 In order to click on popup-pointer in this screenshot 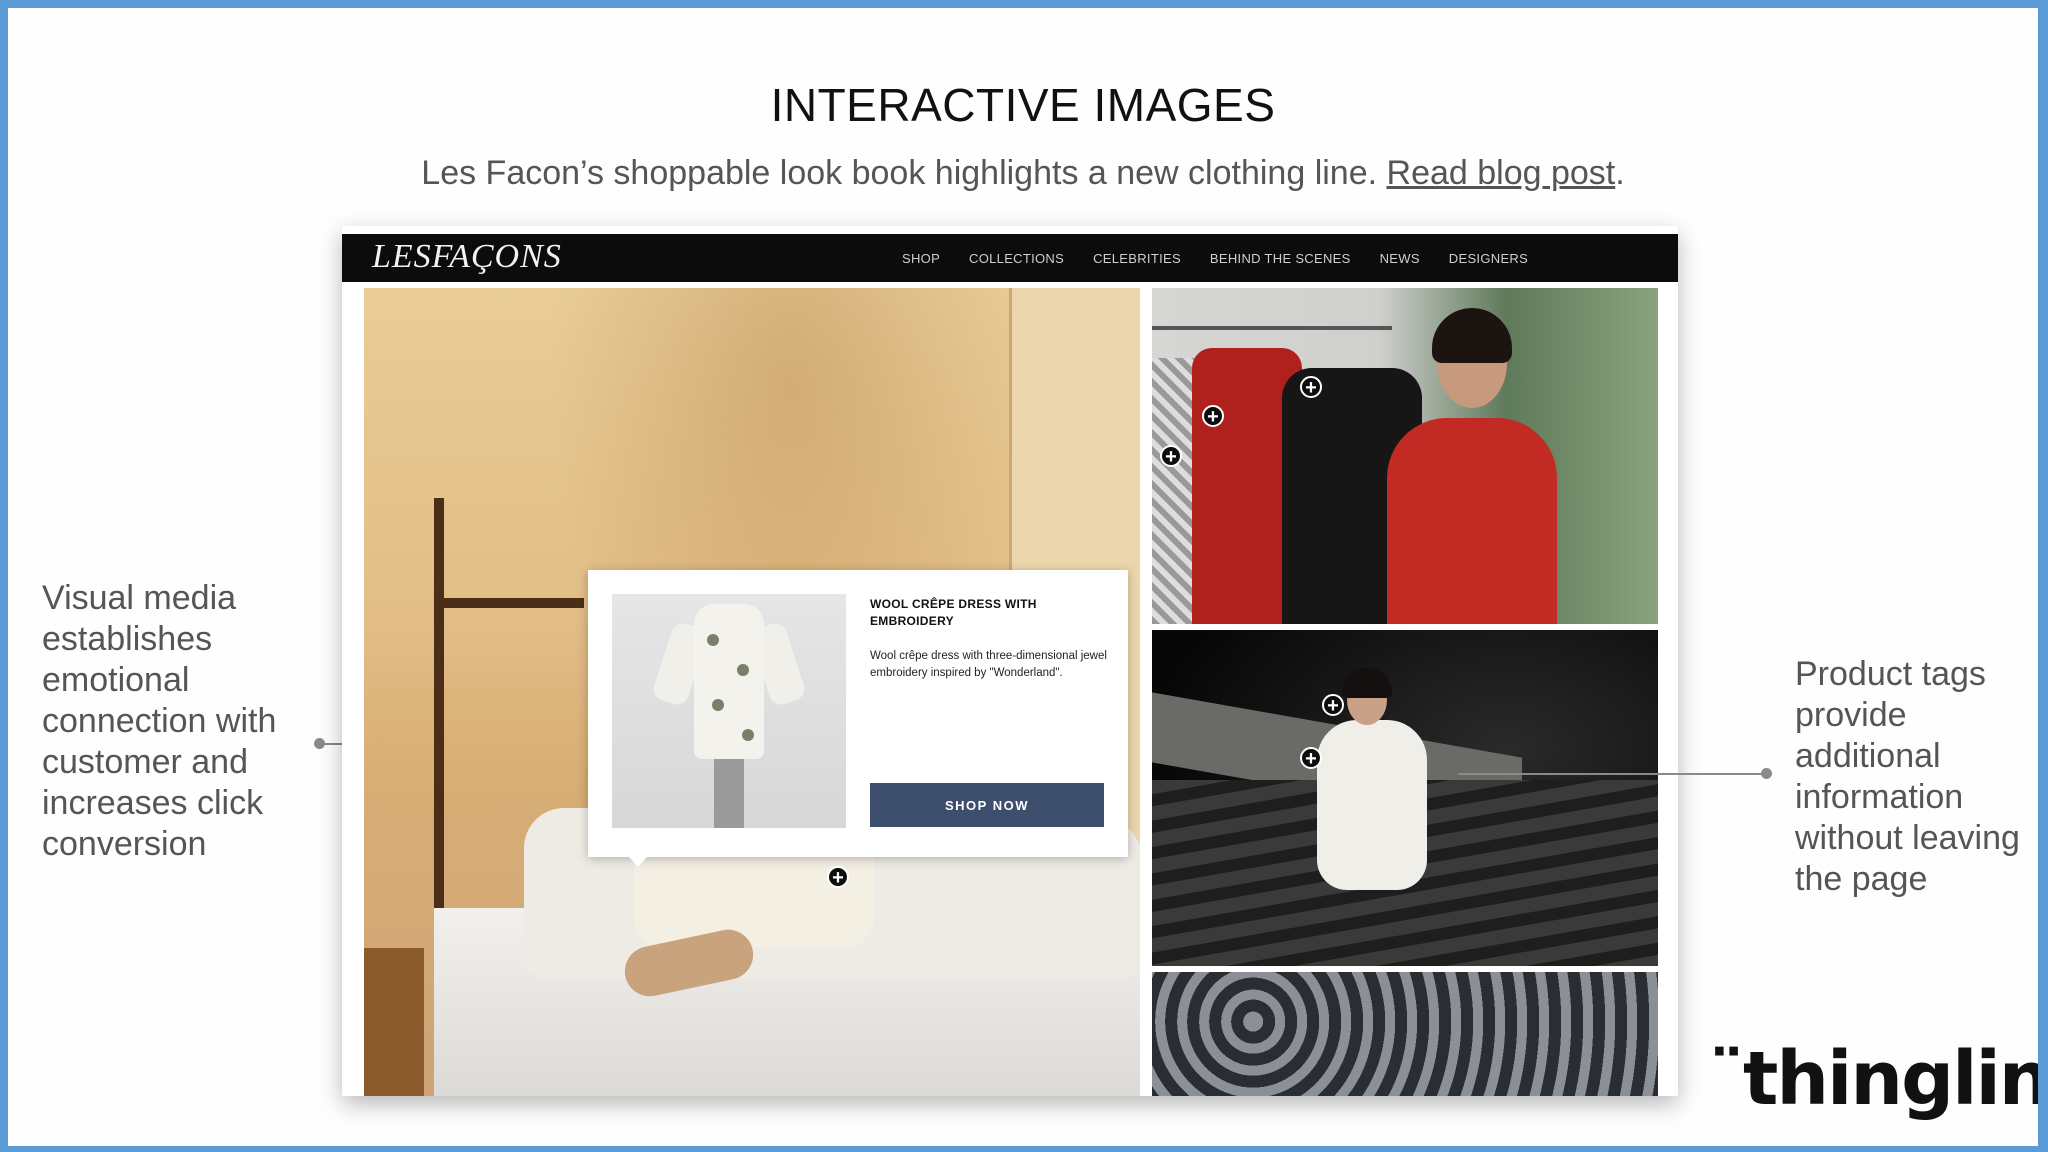, I will do `click(638, 862)`.